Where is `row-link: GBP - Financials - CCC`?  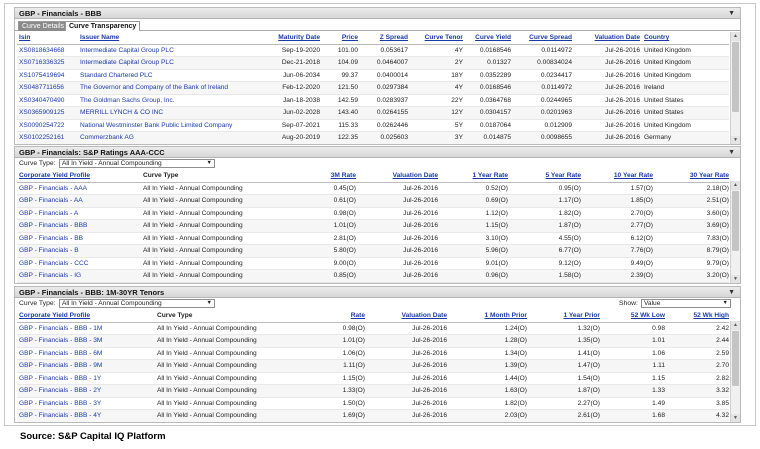 row-link: GBP - Financials - CCC is located at coordinates (79, 263).